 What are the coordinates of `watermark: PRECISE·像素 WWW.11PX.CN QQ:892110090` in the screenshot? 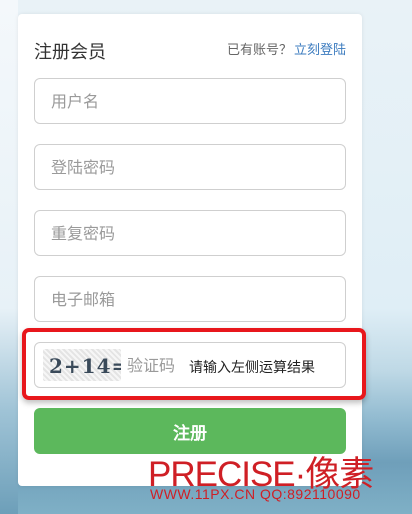 It's located at (280, 478).